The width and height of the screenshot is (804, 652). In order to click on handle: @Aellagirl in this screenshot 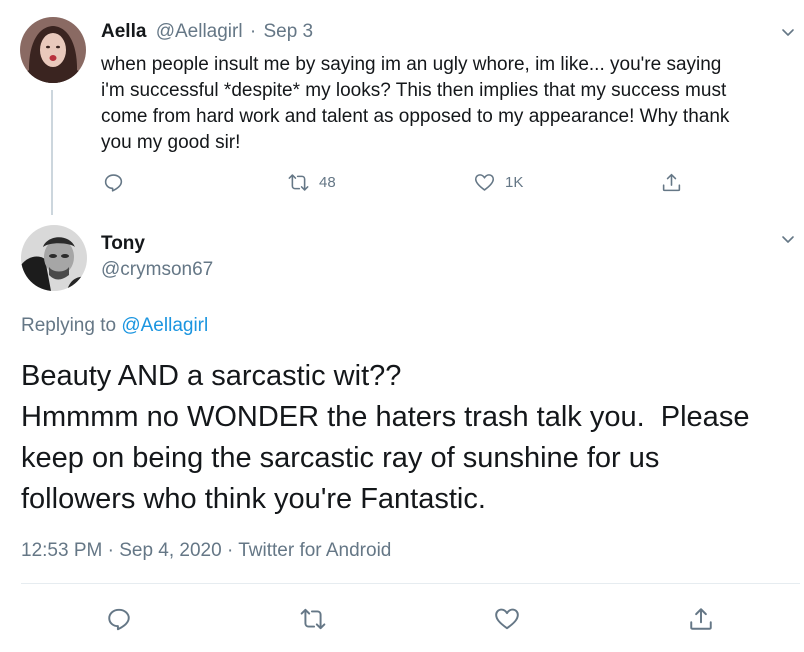, I will do `click(199, 31)`.